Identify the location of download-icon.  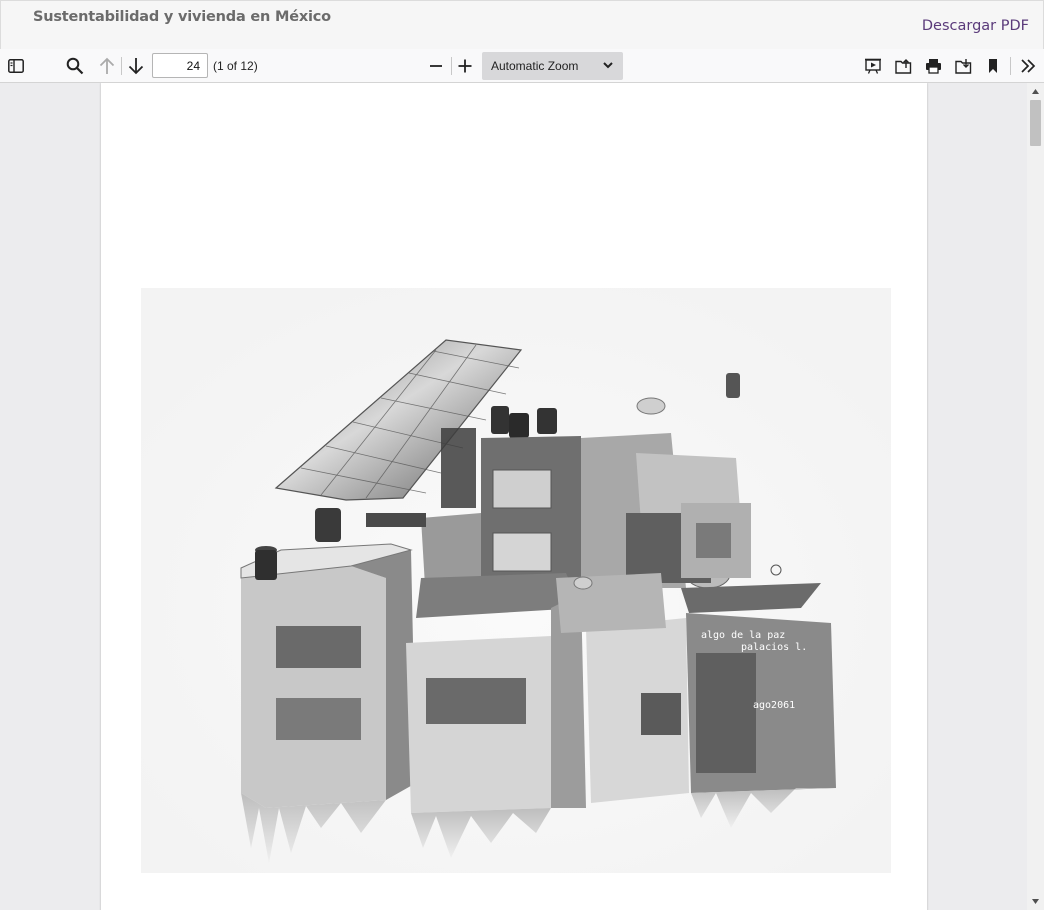
(962, 66).